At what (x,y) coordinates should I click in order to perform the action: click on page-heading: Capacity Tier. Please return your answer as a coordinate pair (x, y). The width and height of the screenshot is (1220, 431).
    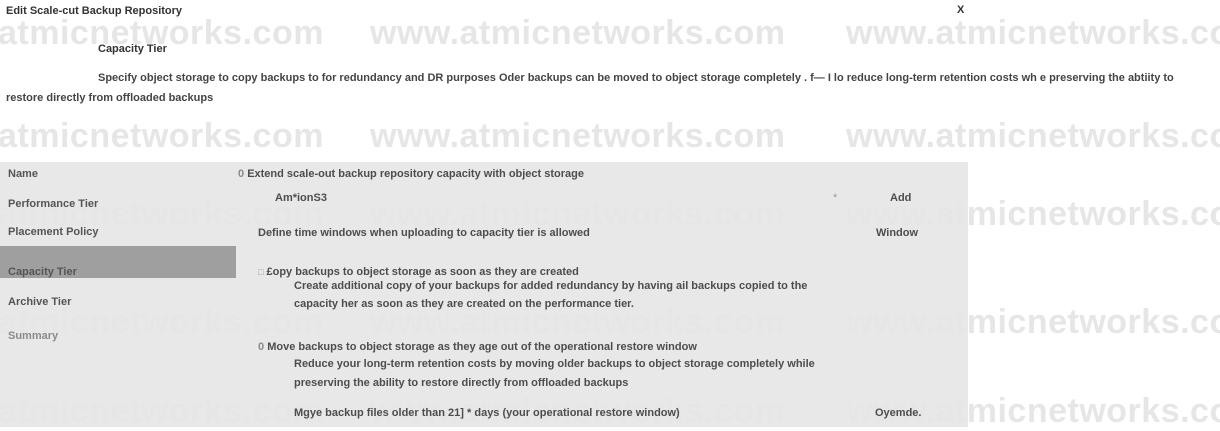
    Looking at the image, I should click on (132, 49).